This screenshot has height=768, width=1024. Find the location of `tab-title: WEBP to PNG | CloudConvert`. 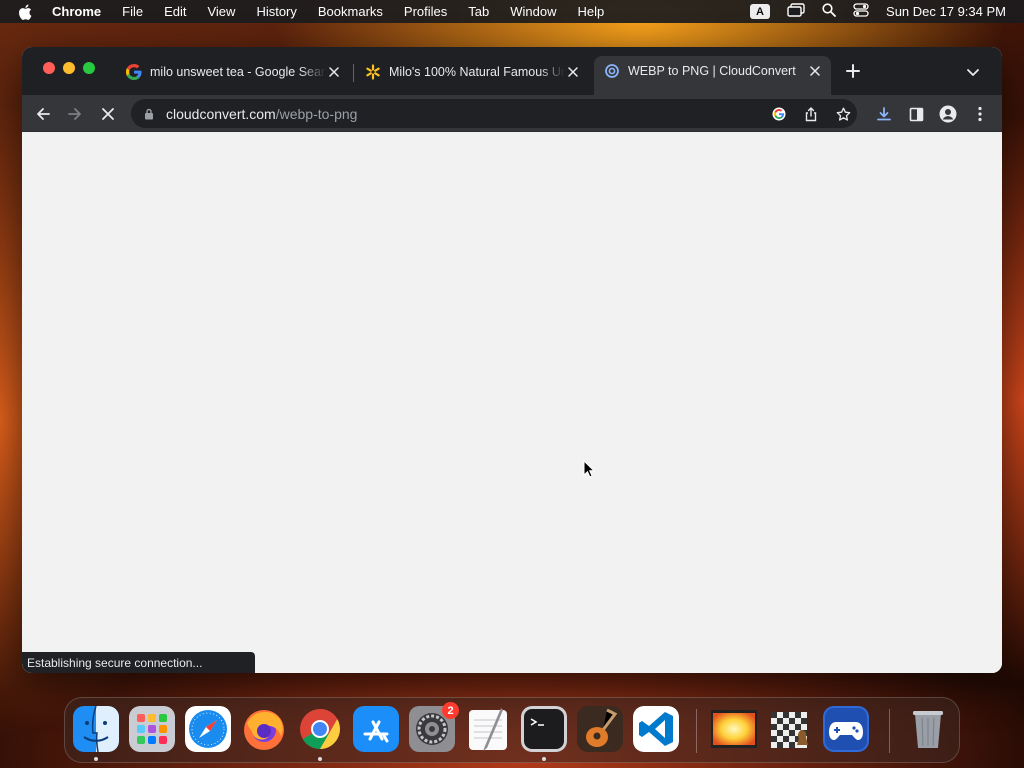

tab-title: WEBP to PNG | CloudConvert is located at coordinates (712, 71).